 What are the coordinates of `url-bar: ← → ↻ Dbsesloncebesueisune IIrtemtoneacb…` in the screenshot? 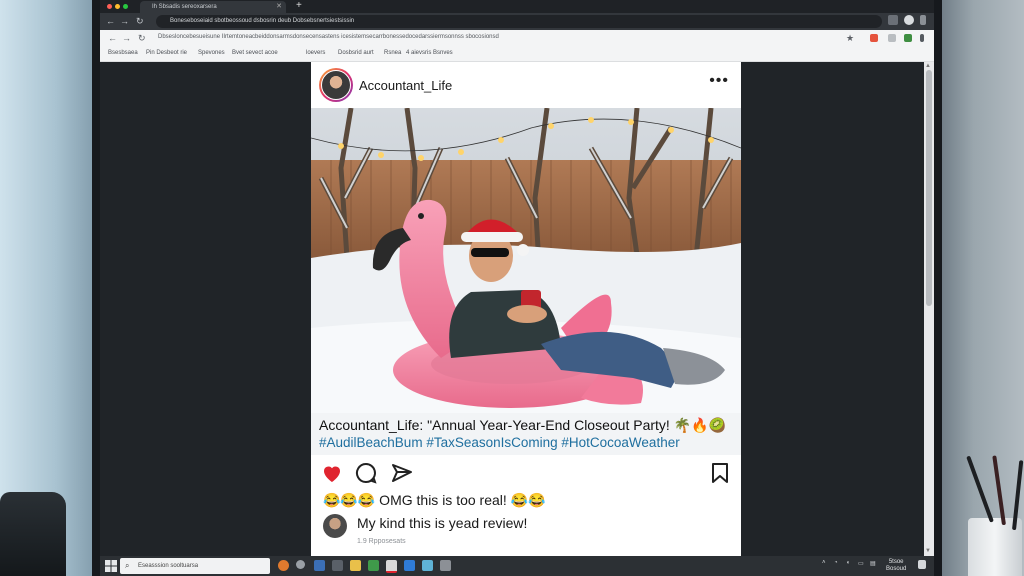 It's located at (517, 39).